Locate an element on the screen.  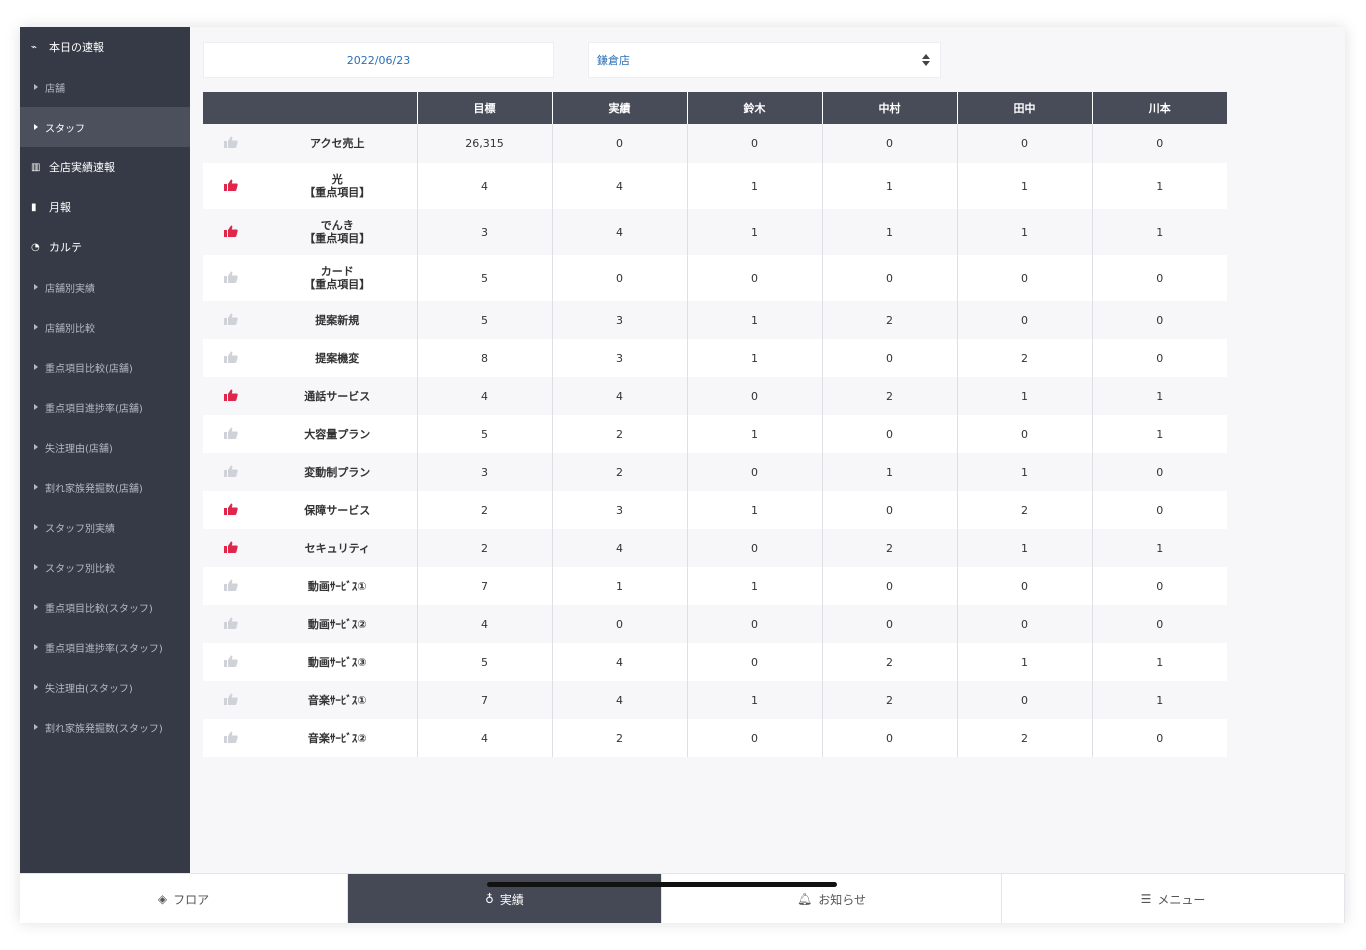
date-value: 2022/06/23 is located at coordinates (378, 60).